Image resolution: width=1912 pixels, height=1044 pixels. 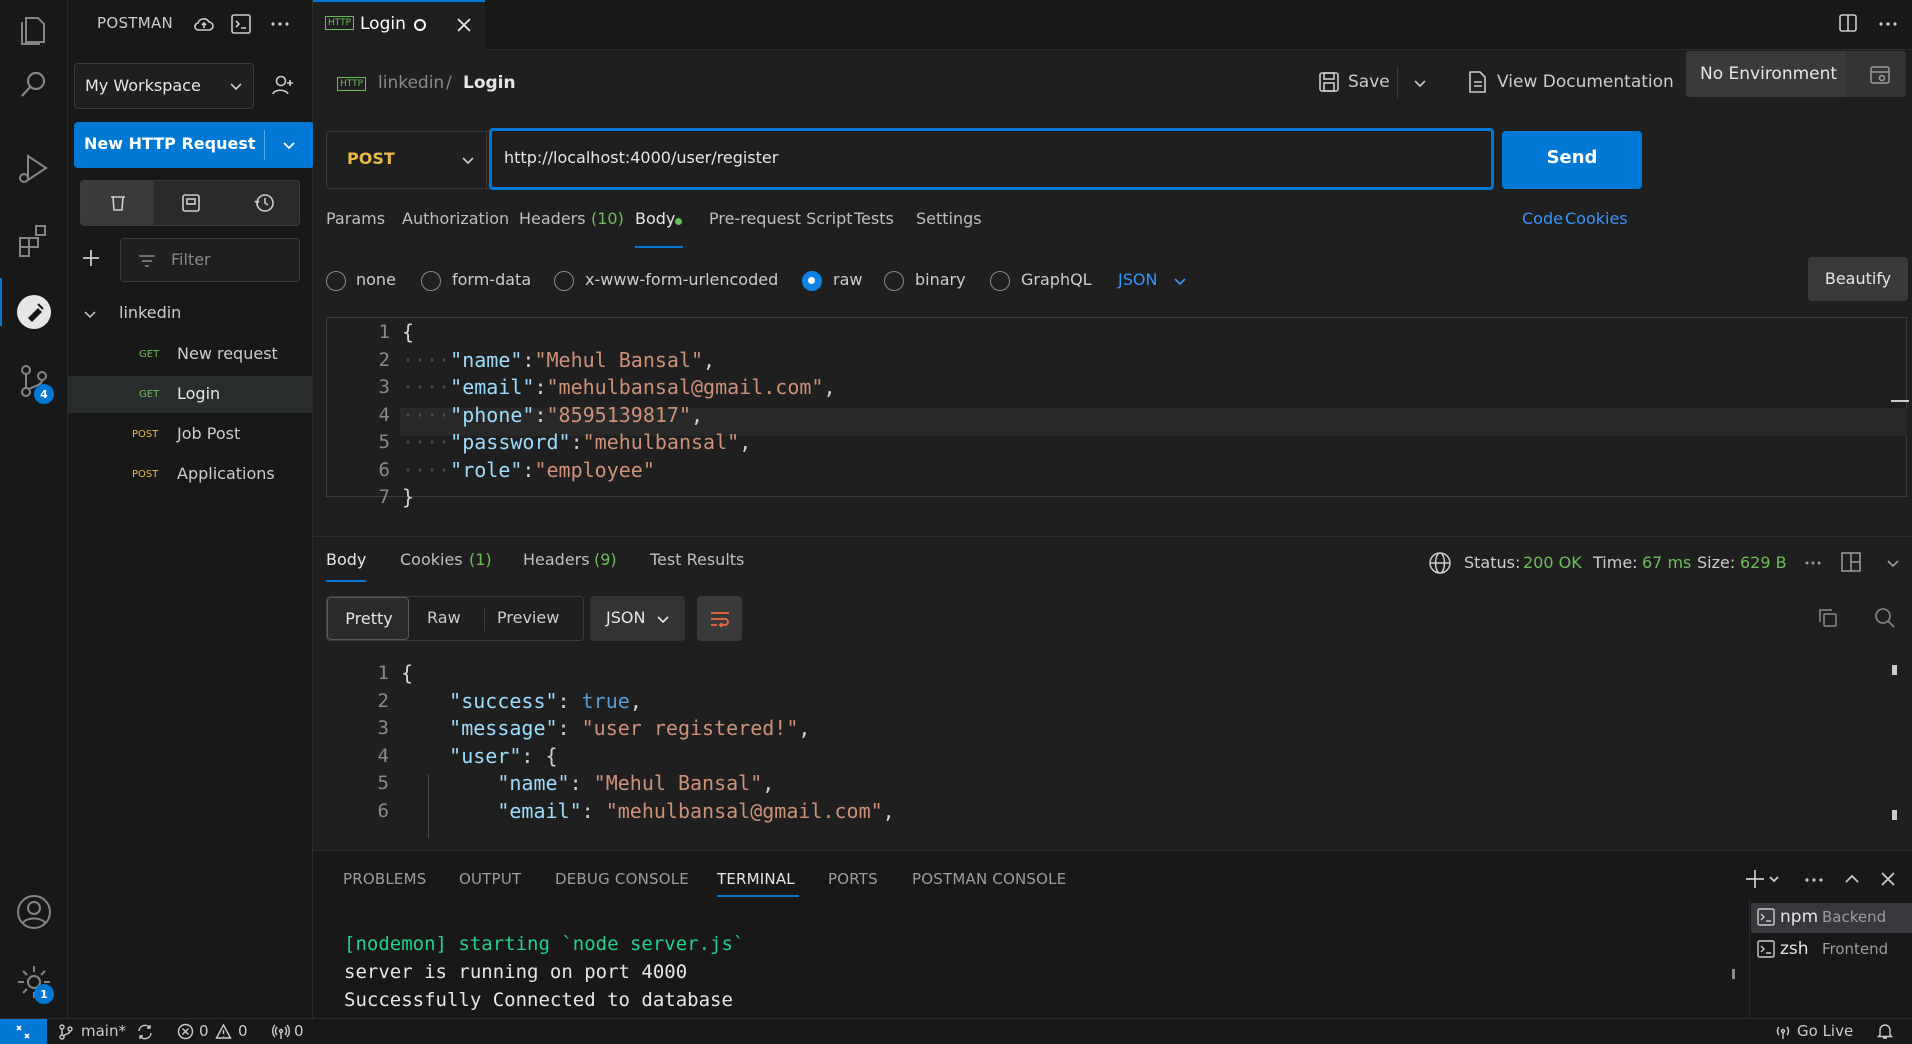 I want to click on explorer-icon, so click(x=34, y=30).